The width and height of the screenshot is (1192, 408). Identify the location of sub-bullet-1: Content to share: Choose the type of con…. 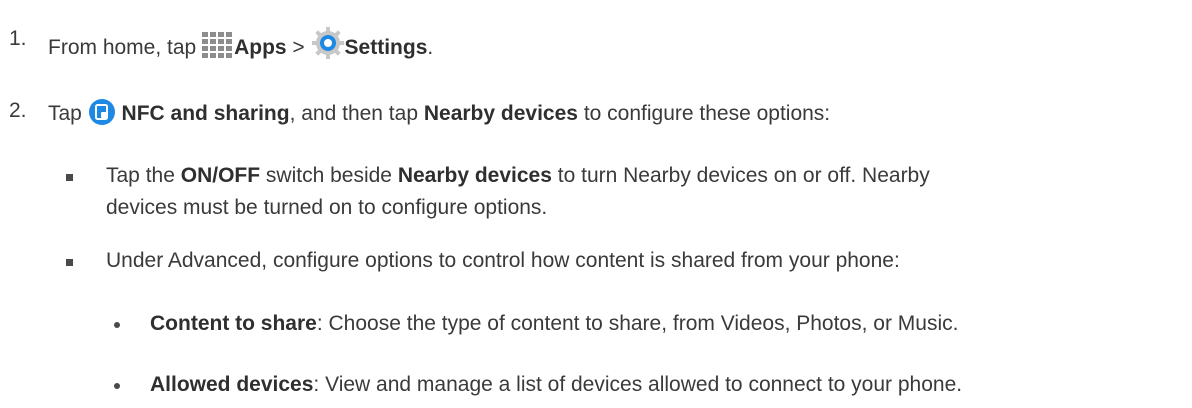
(554, 324).